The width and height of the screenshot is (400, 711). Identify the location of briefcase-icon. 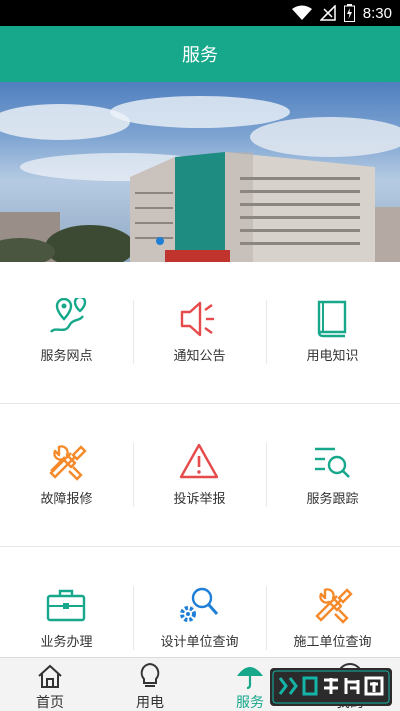
(66, 605).